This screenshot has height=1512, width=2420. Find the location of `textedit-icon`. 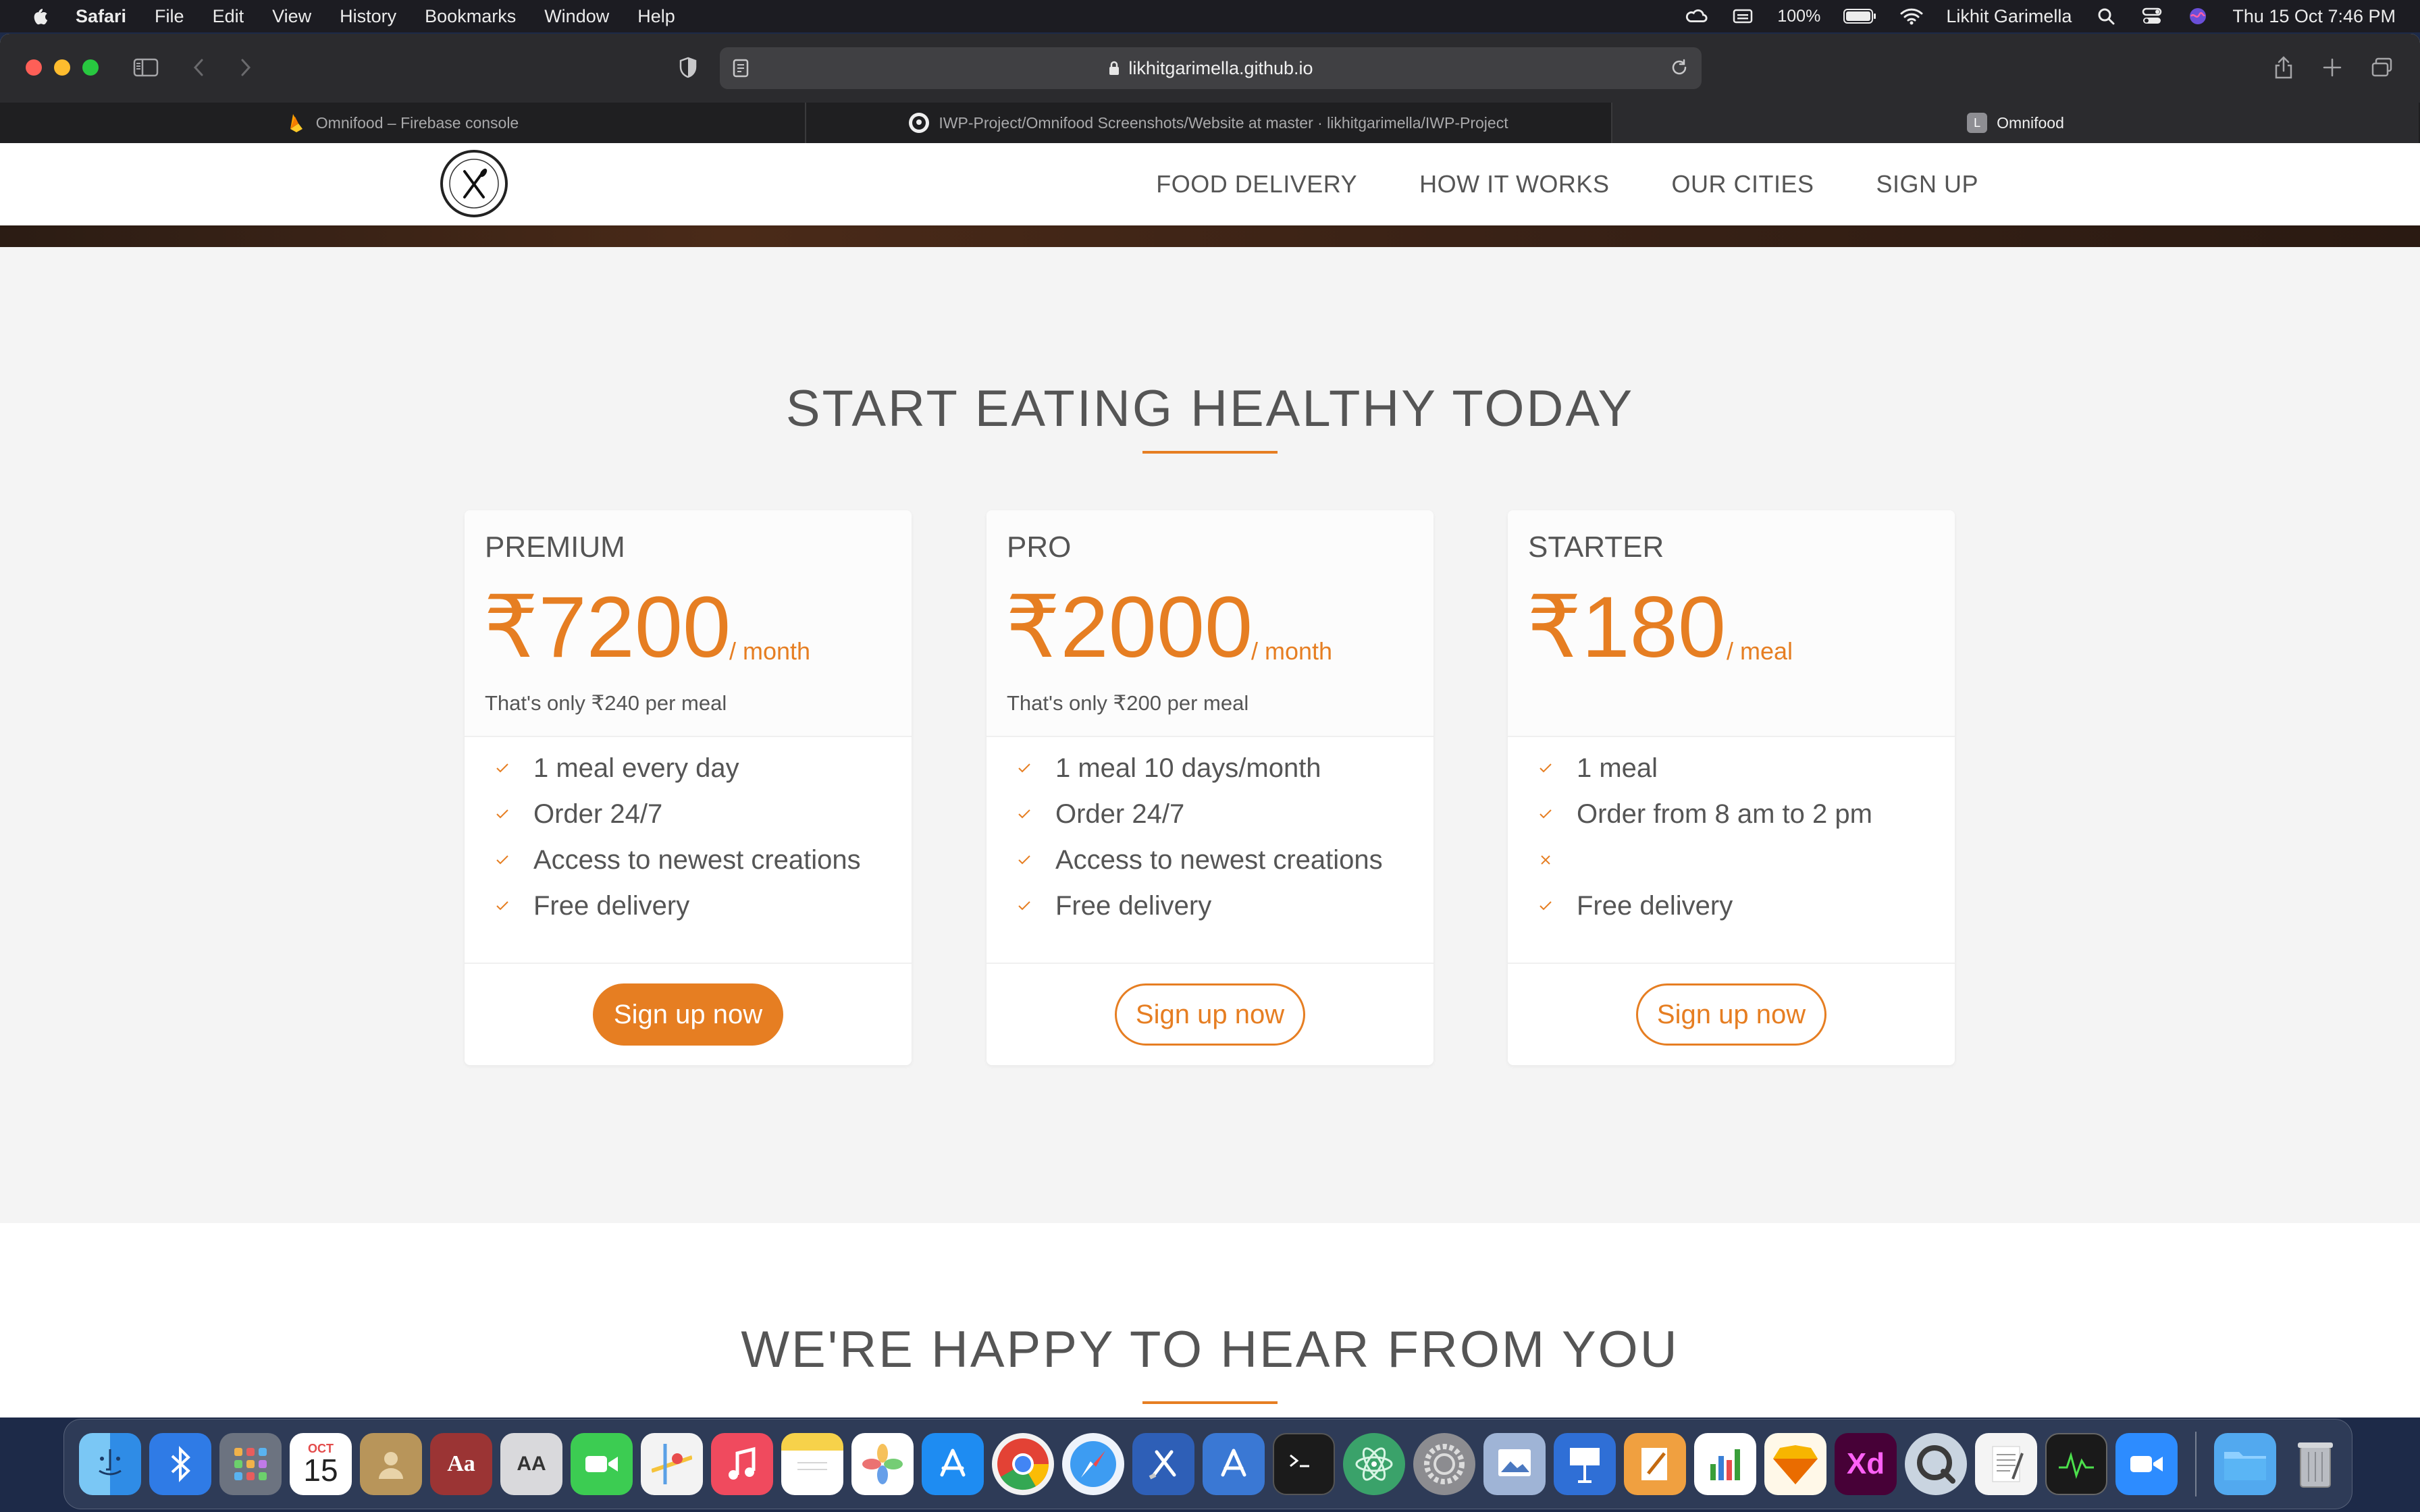

textedit-icon is located at coordinates (2006, 1464).